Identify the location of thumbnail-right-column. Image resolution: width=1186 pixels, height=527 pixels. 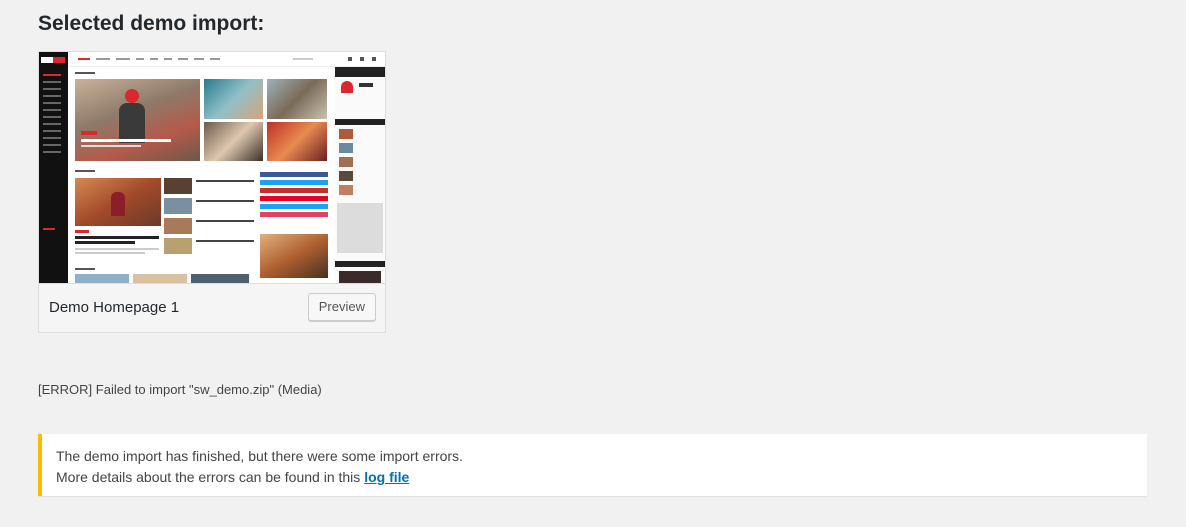
(360, 175).